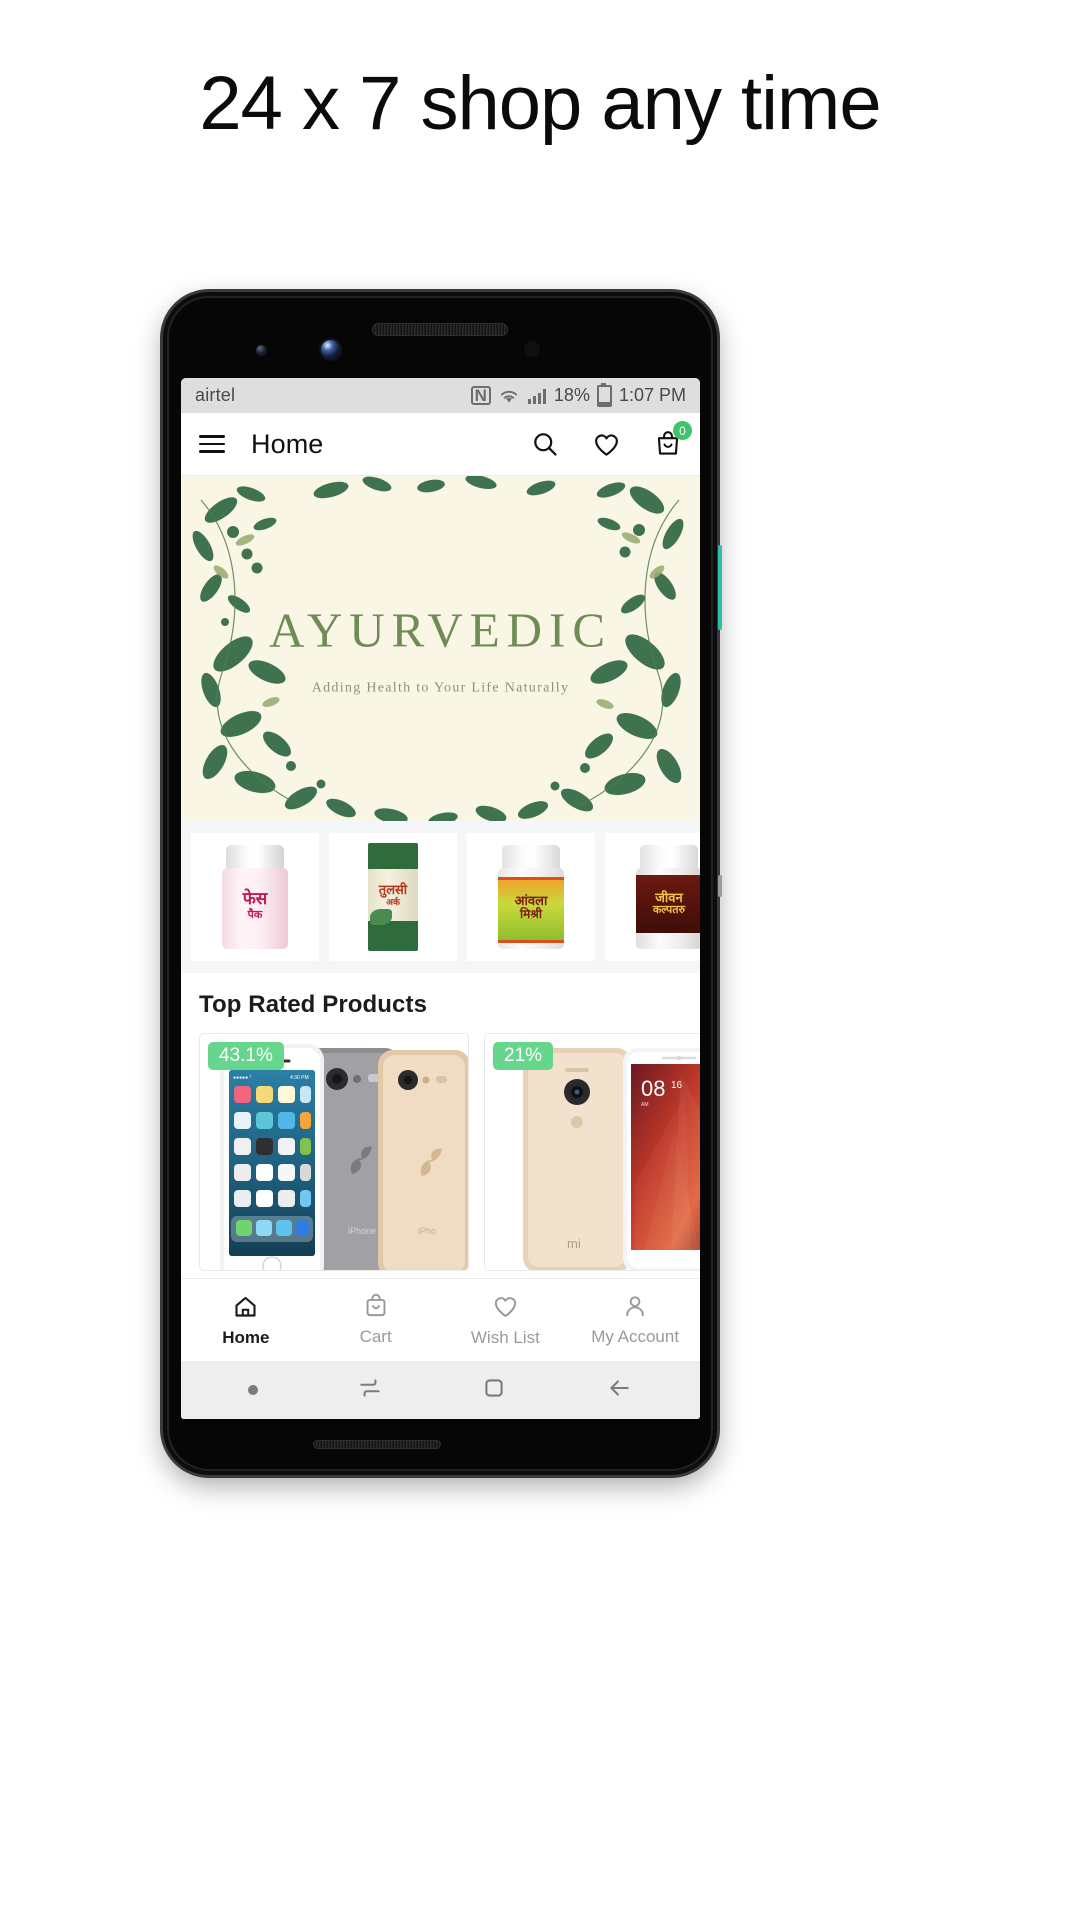 This screenshot has width=1080, height=1920. What do you see at coordinates (669, 910) in the screenshot?
I see `thumb-label-4b: कल्पतरु` at bounding box center [669, 910].